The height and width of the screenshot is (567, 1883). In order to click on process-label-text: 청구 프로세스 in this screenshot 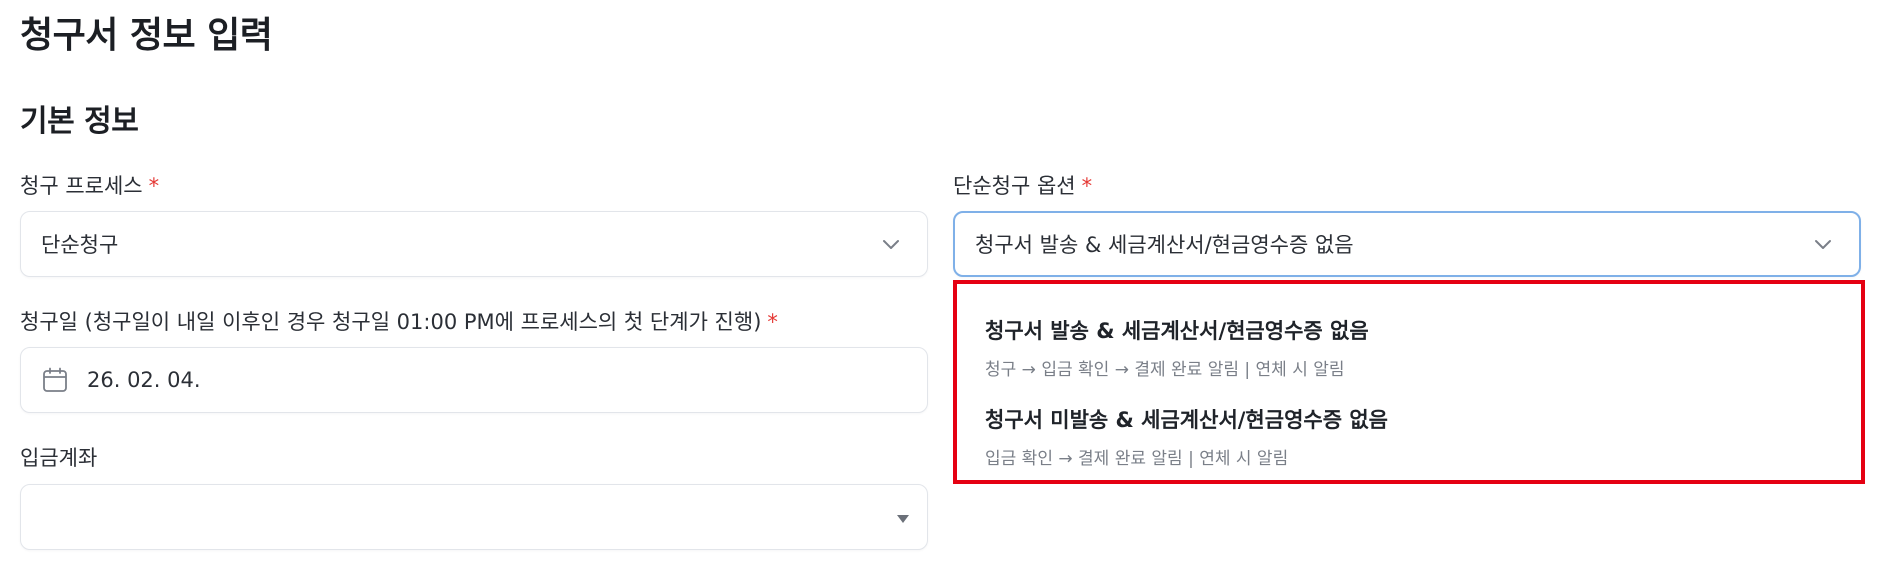, I will do `click(81, 186)`.